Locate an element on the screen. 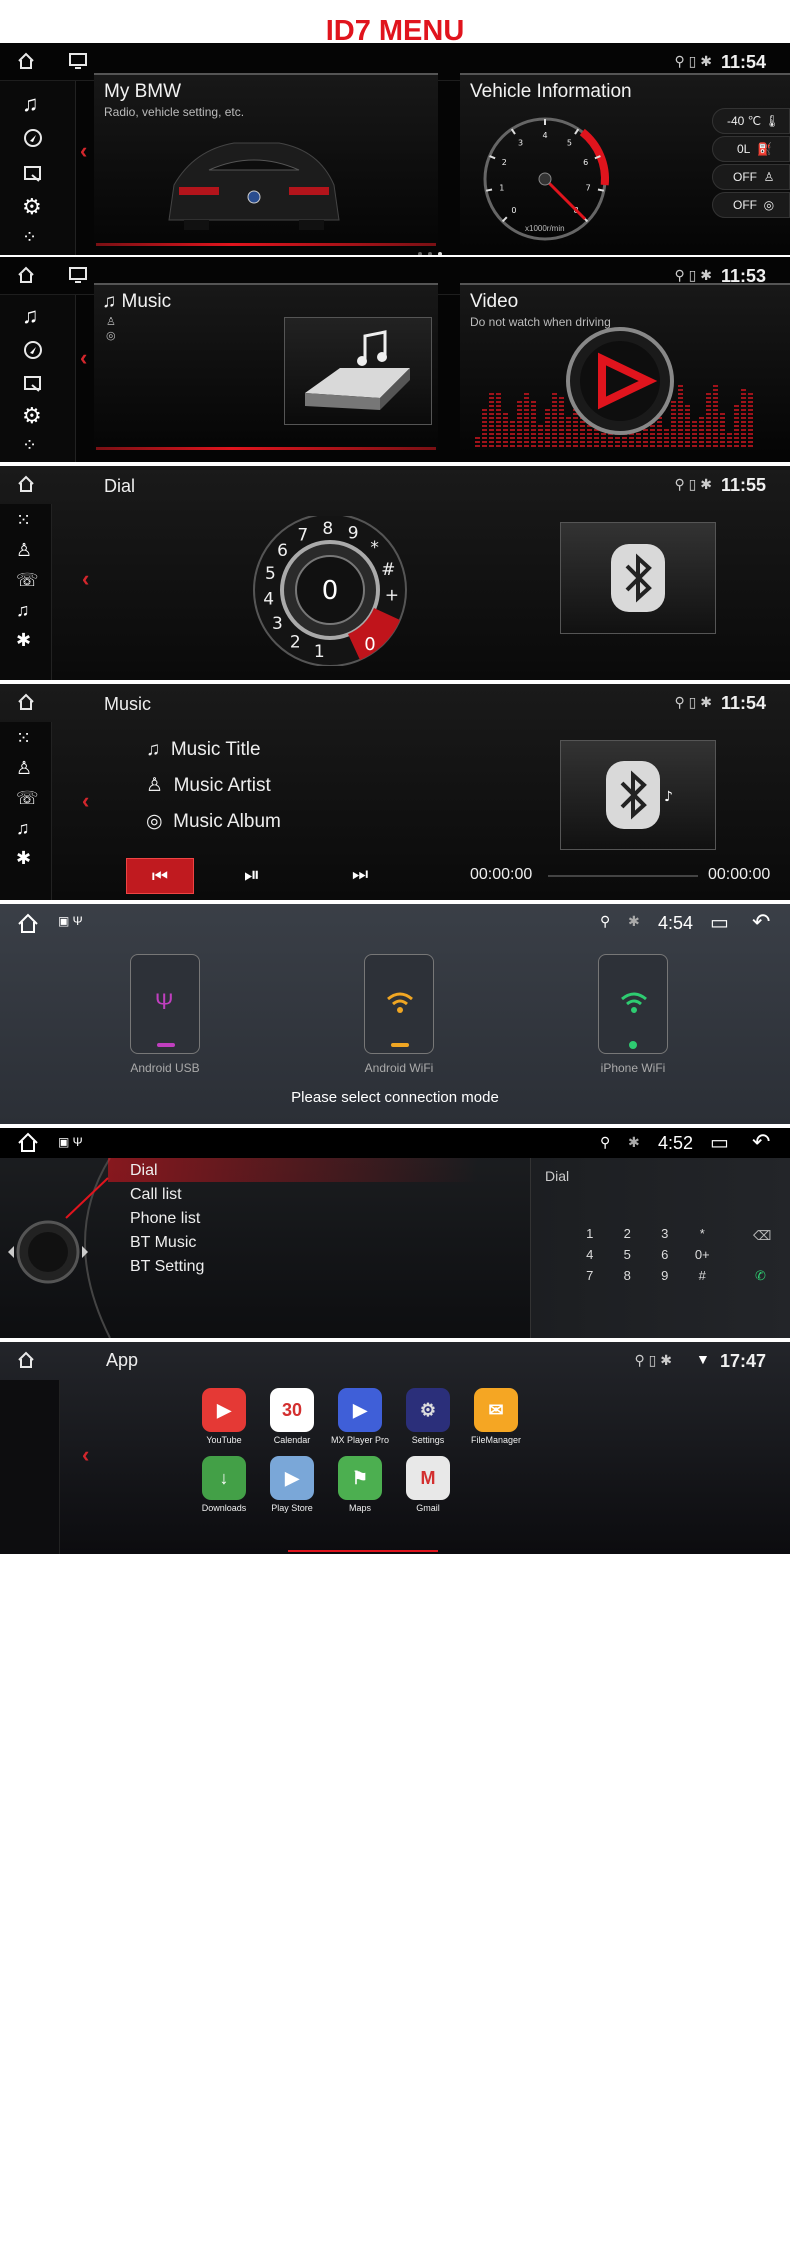 Image resolution: width=790 pixels, height=2243 pixels. menu-item-bt-setting: BT Setting is located at coordinates (167, 1267).